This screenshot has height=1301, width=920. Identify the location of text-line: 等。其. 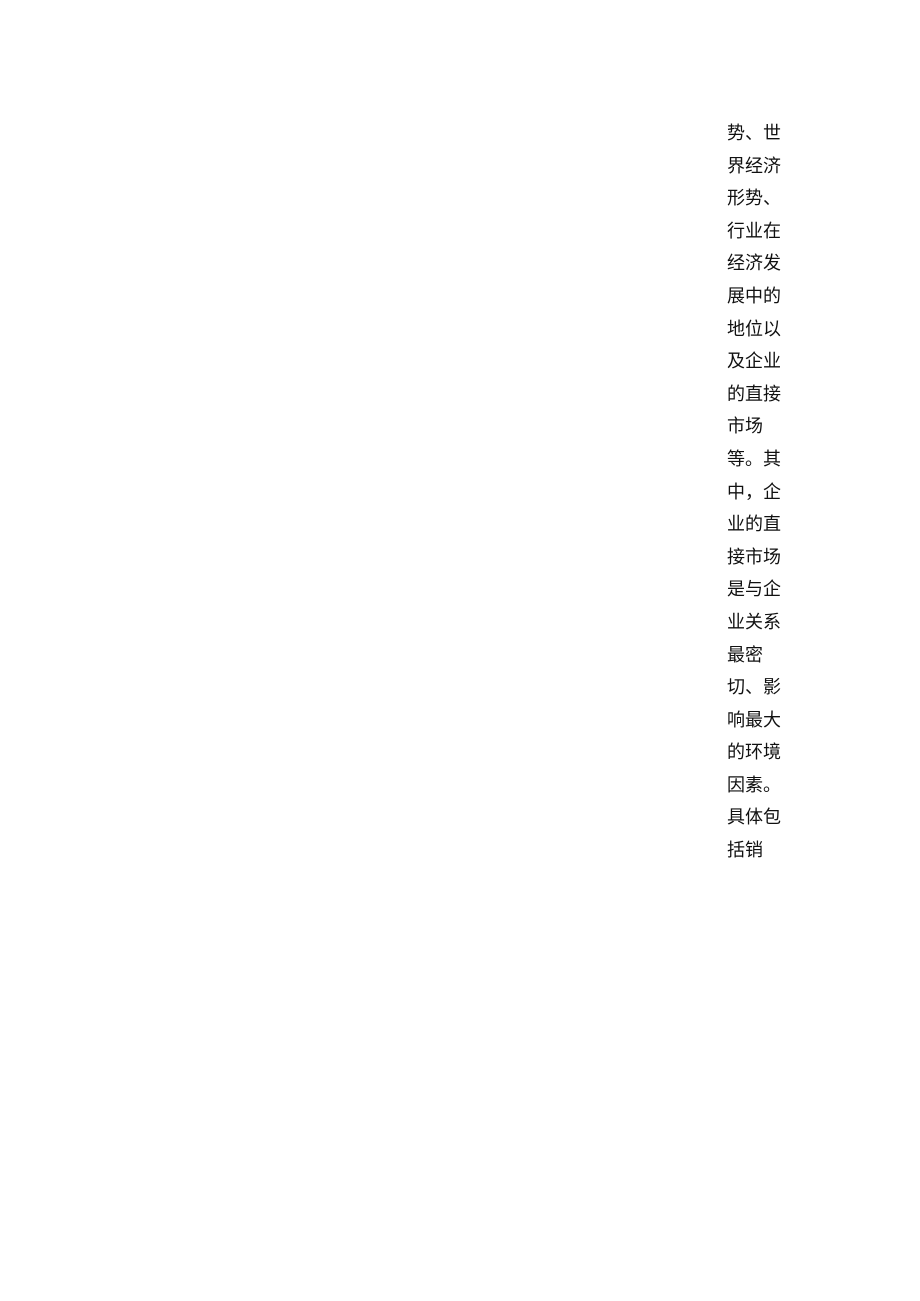
(754, 459).